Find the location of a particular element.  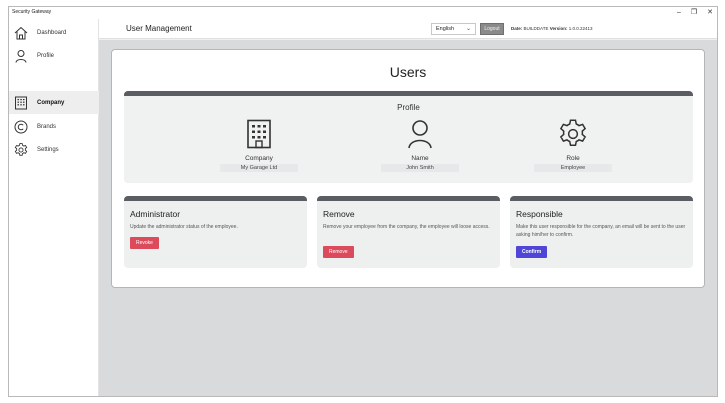

date-label: Date: is located at coordinates (517, 28).